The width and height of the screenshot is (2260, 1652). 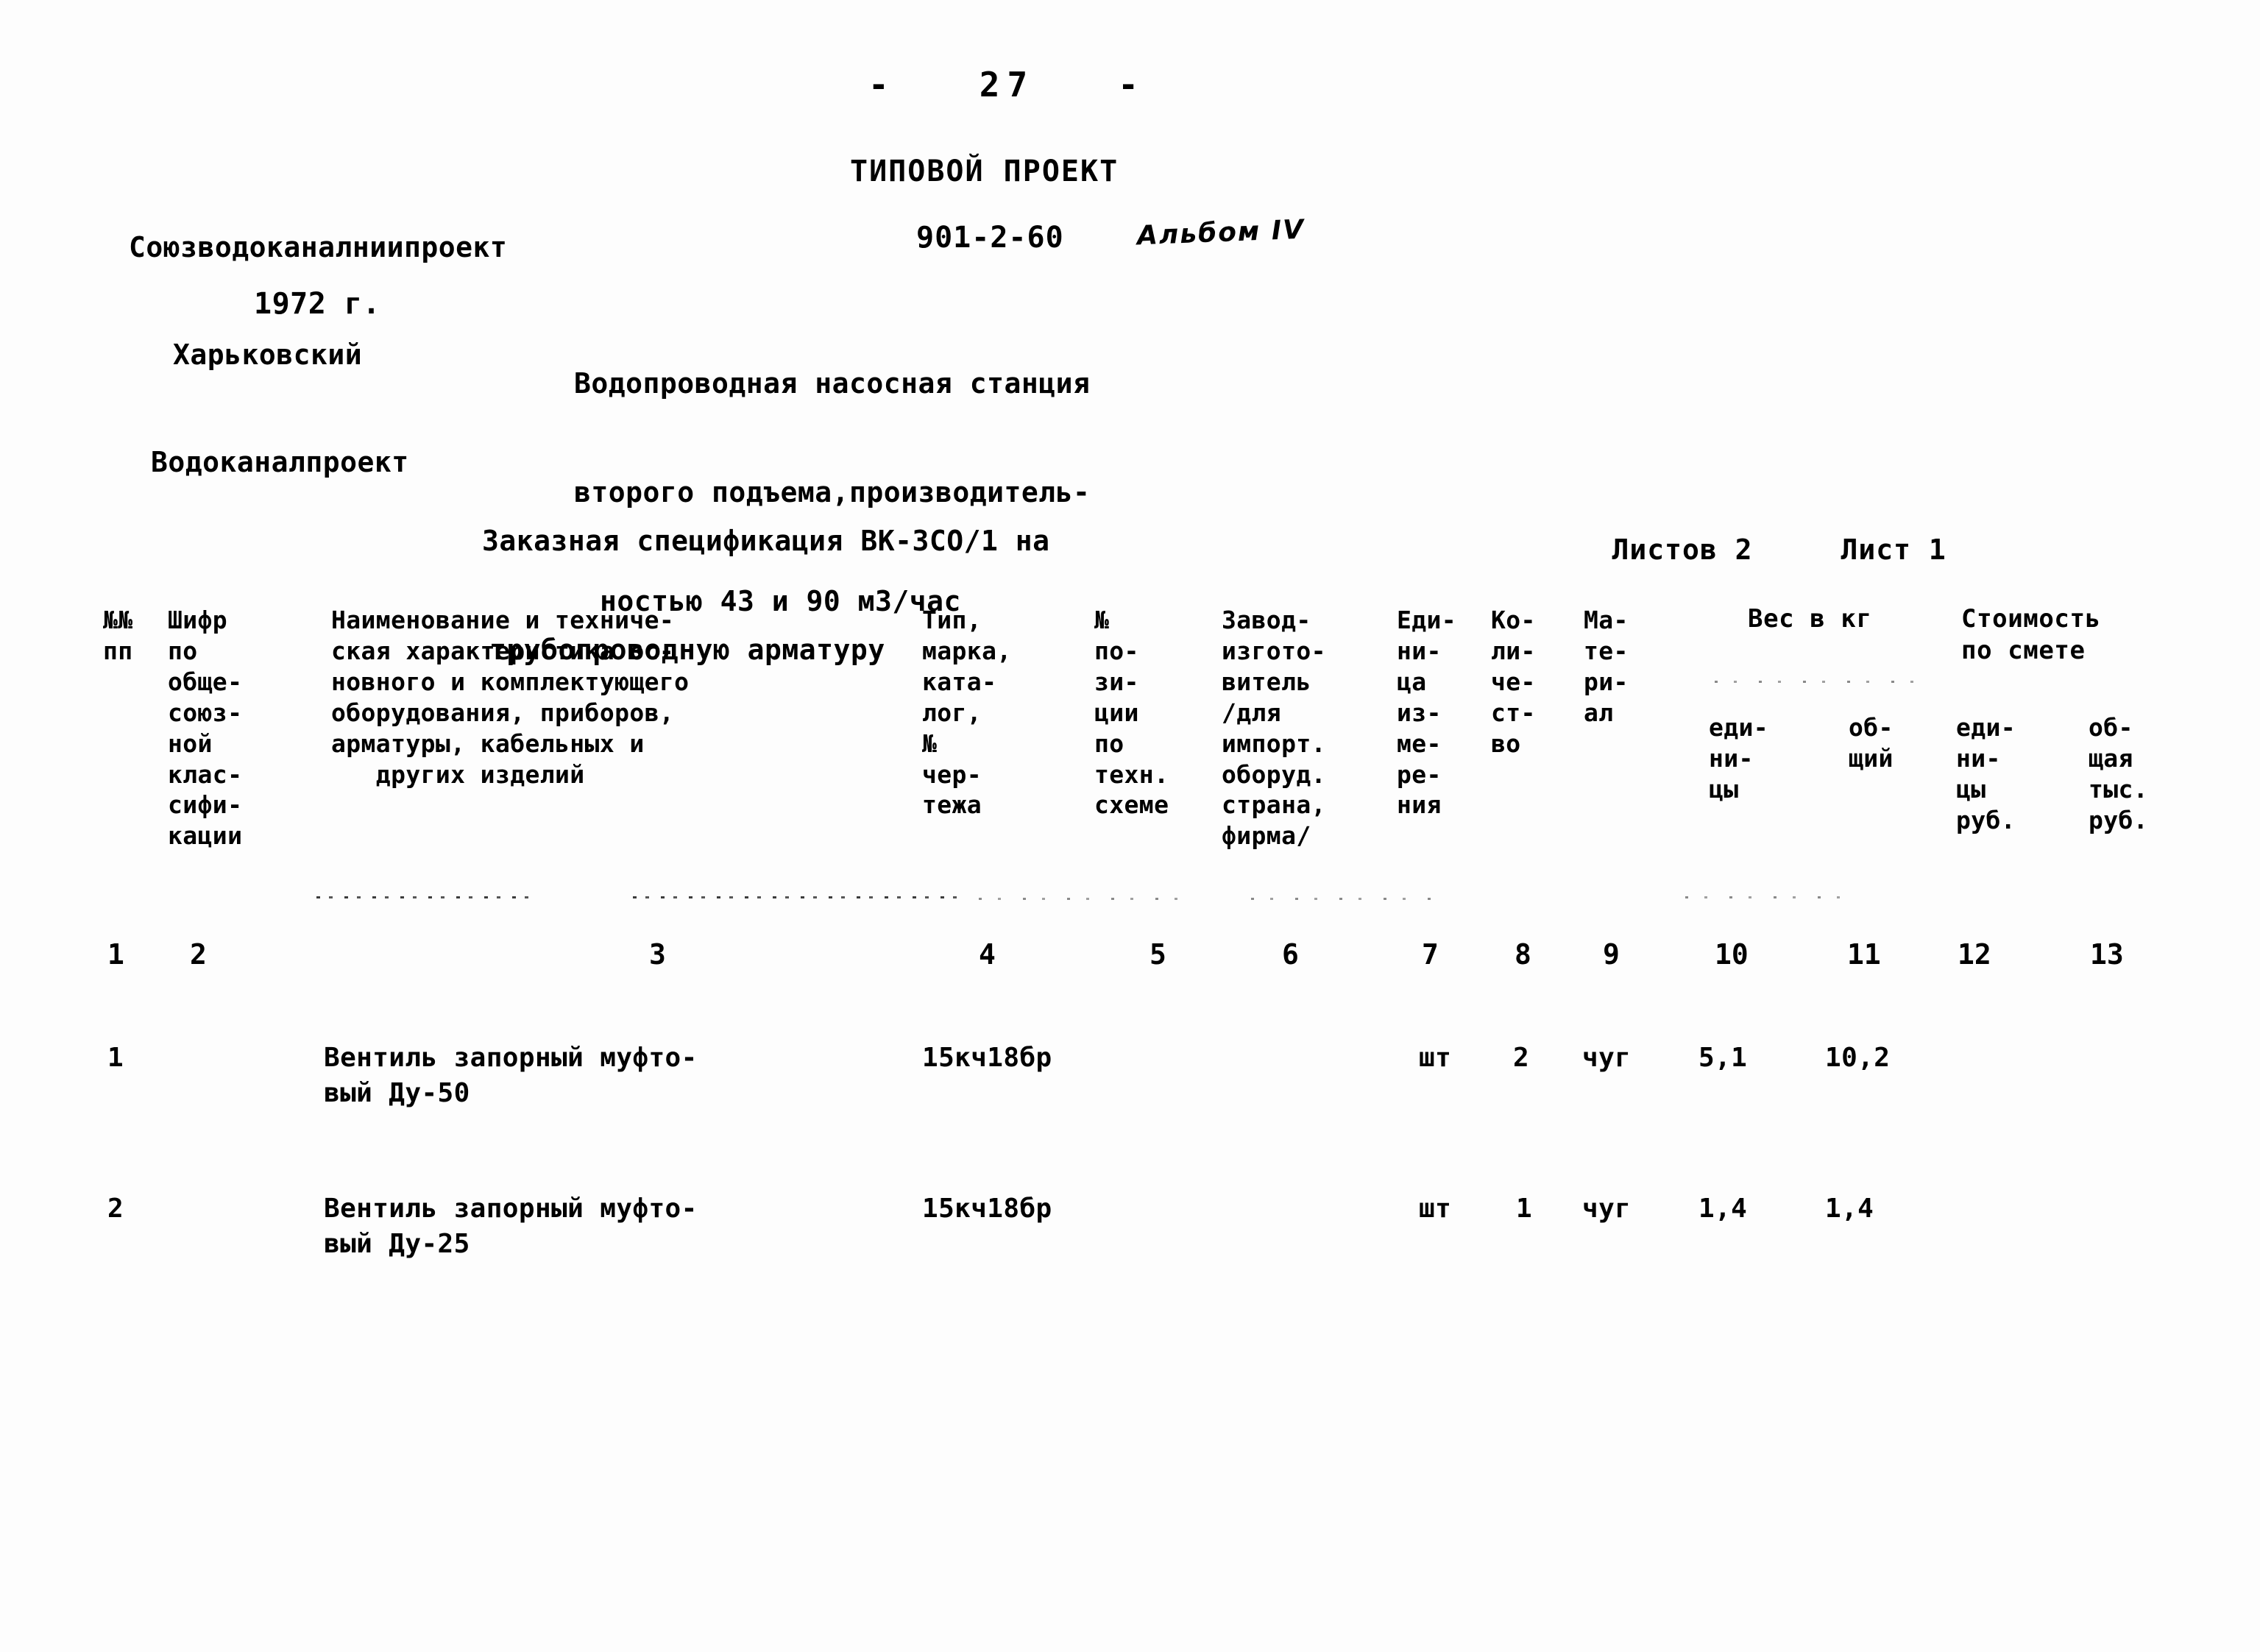 I want to click on sheets-total: Листов 2, so click(x=1682, y=549).